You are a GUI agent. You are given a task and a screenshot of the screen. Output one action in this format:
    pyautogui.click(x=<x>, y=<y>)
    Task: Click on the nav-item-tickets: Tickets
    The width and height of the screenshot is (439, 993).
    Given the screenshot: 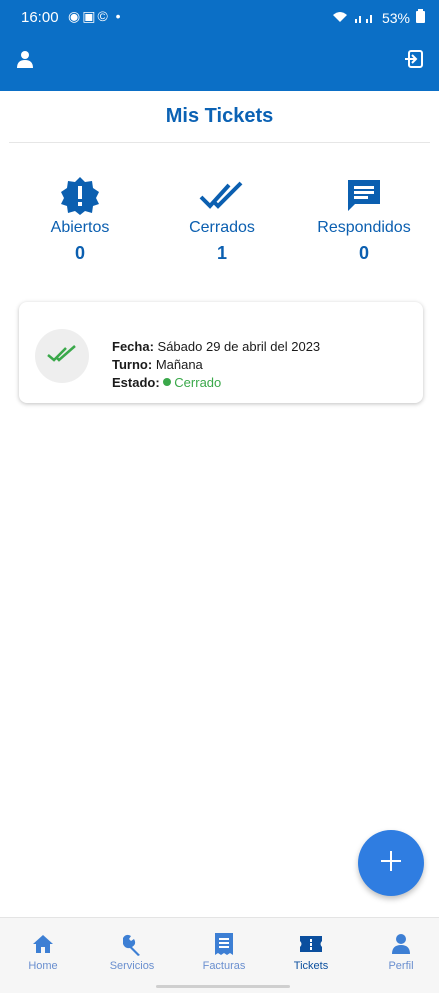 What is the action you would take?
    pyautogui.click(x=311, y=952)
    